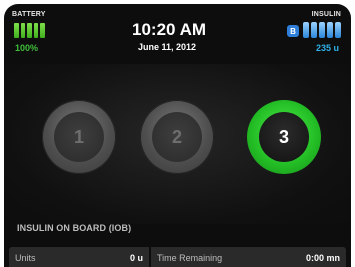 The width and height of the screenshot is (355, 267). Describe the element at coordinates (74, 228) in the screenshot. I see `iob-title: INSULIN ON BOARD (IOB)` at that location.